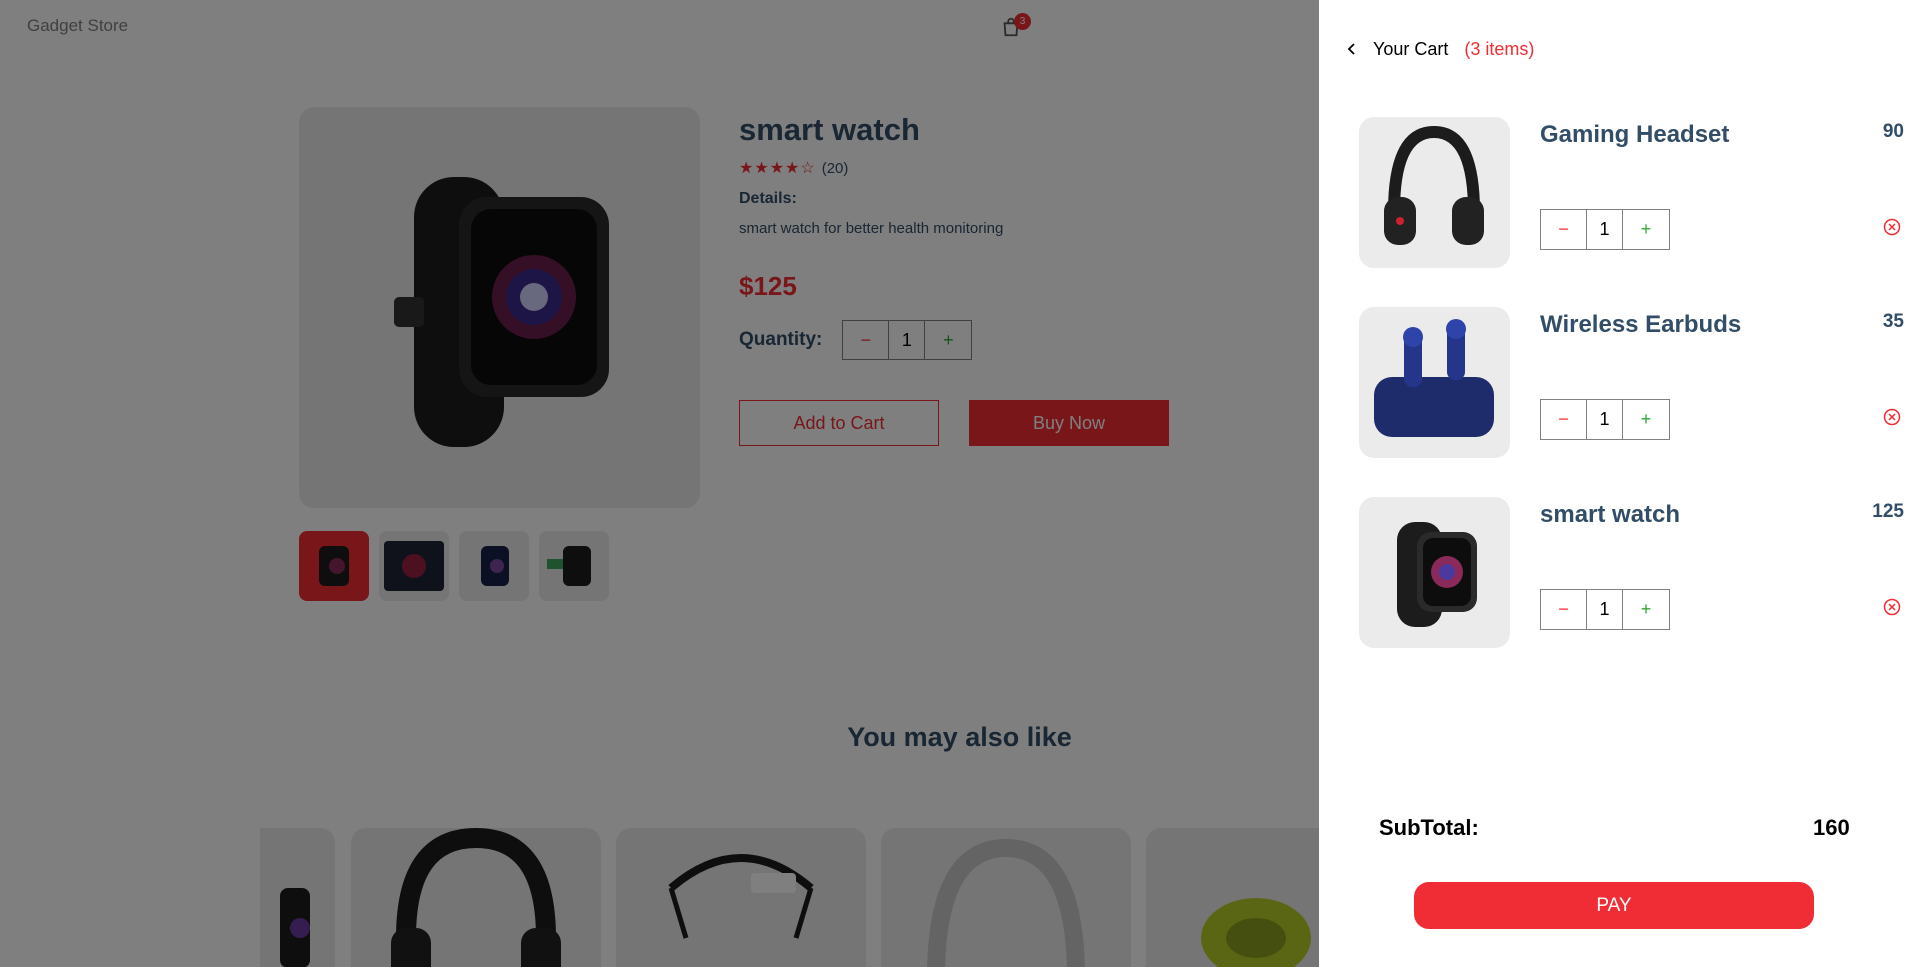  I want to click on cart-item-name: smart watch, so click(1610, 514).